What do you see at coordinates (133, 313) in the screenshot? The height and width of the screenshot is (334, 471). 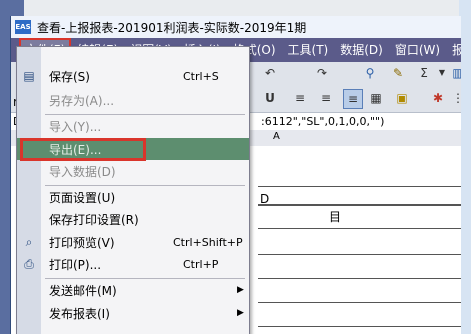 I see `menu-item-publish-report: 发布报表(I) ▶` at bounding box center [133, 313].